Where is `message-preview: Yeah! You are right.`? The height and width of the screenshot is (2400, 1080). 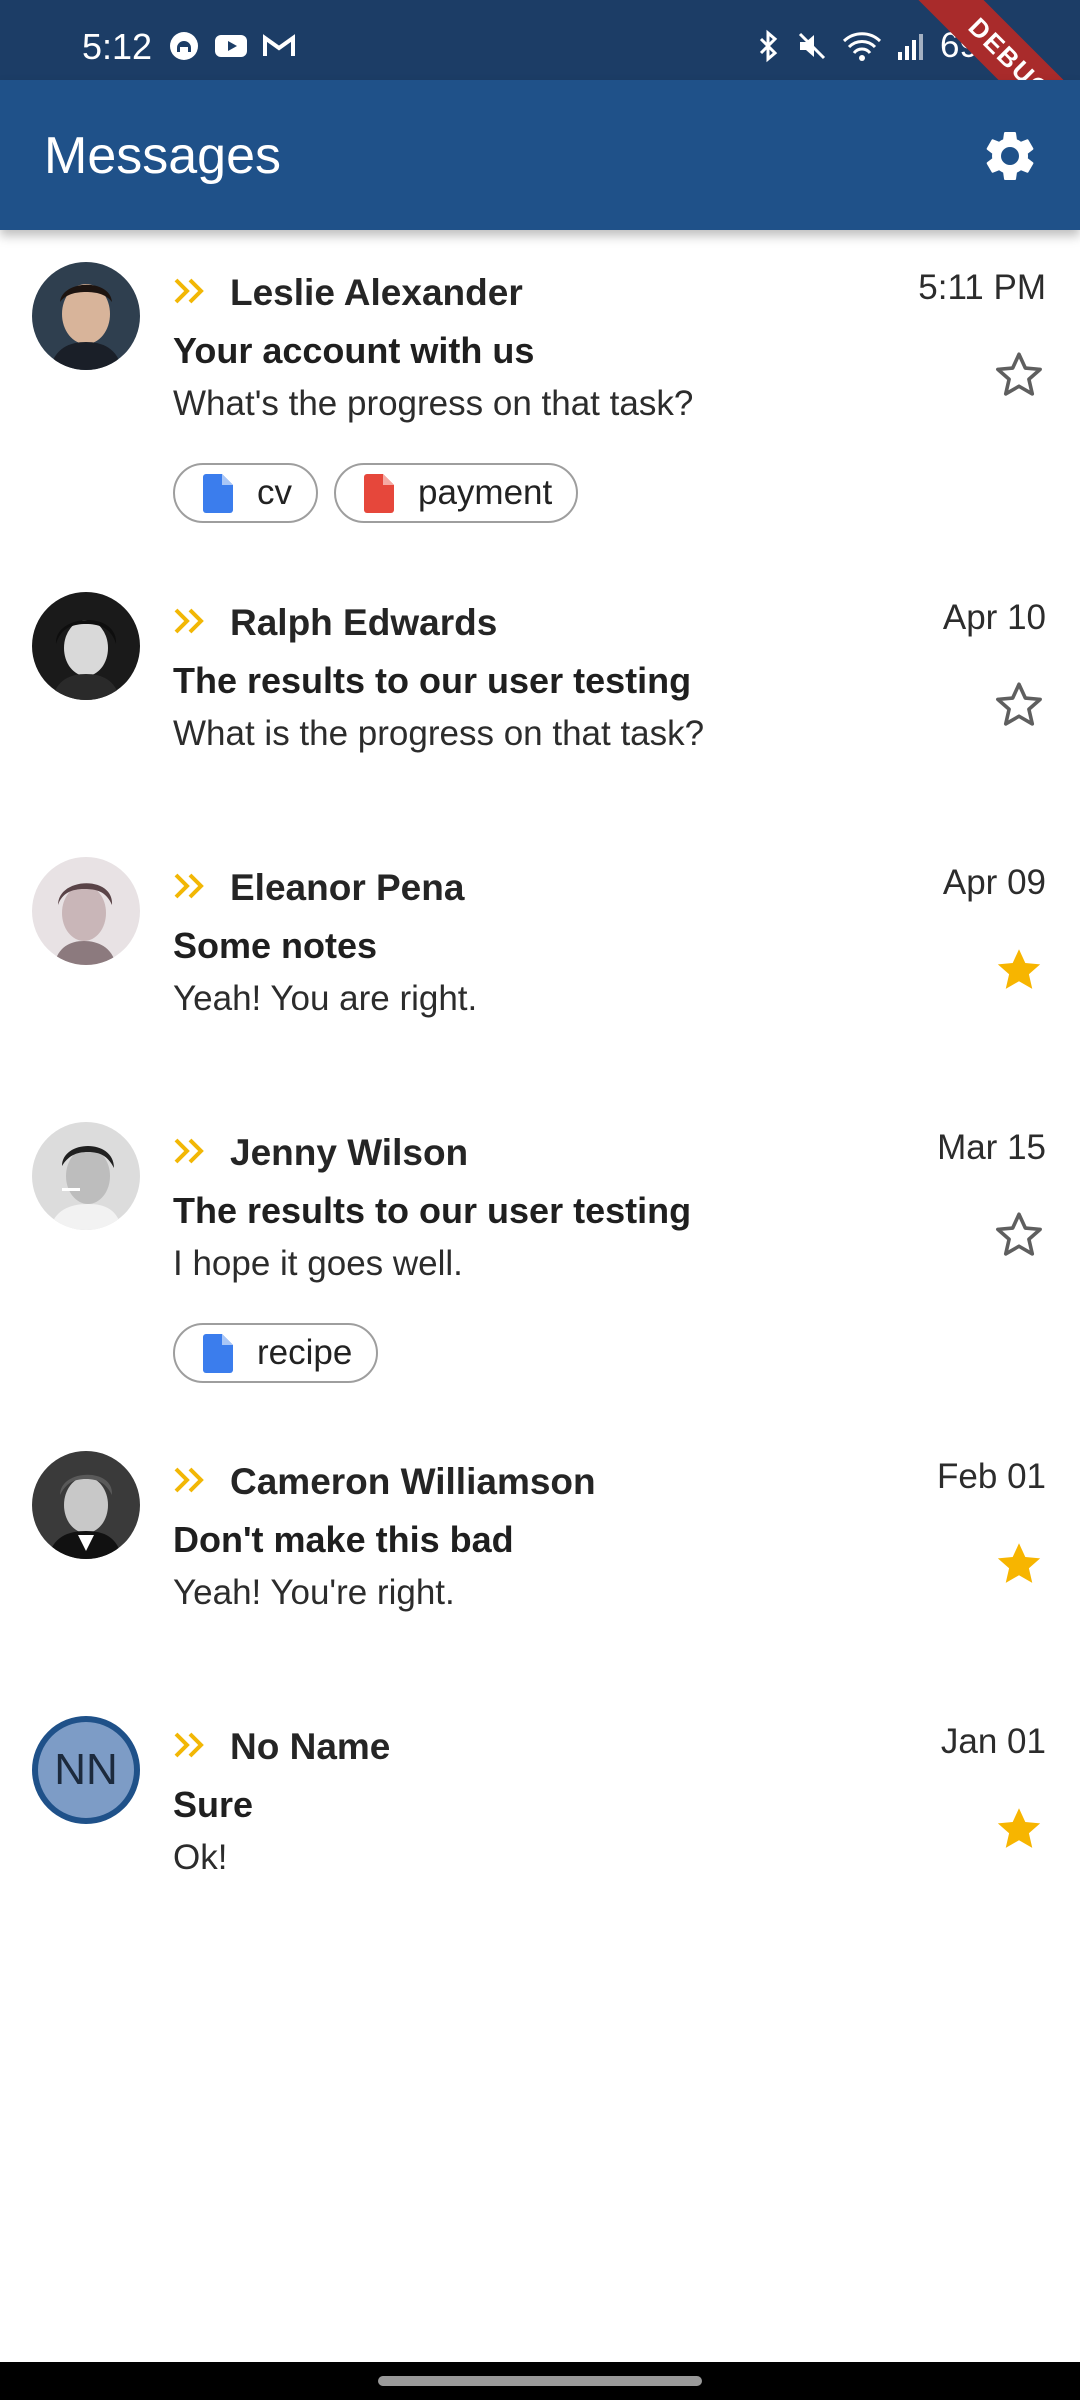 message-preview: Yeah! You are right. is located at coordinates (325, 998).